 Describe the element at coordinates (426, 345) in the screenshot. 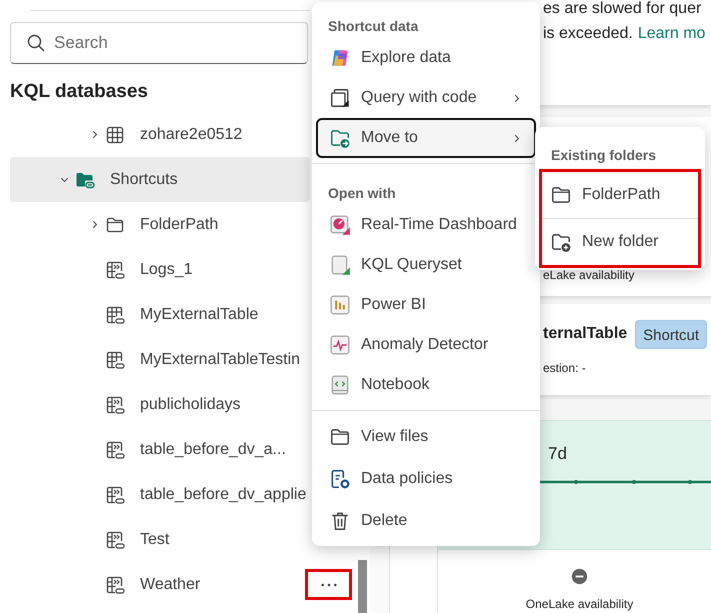

I see `menu-item: Anomaly Detector` at that location.